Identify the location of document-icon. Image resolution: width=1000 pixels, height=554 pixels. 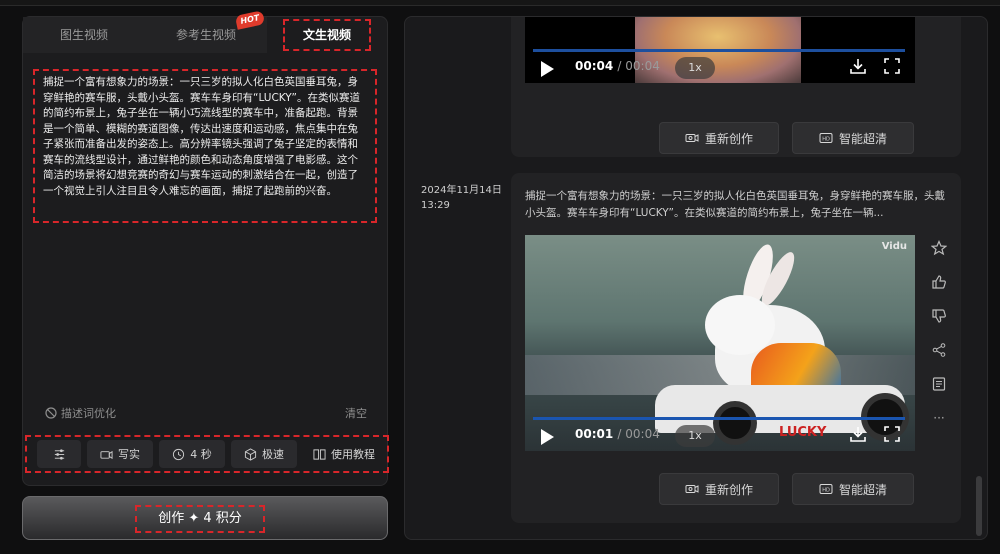
(939, 384).